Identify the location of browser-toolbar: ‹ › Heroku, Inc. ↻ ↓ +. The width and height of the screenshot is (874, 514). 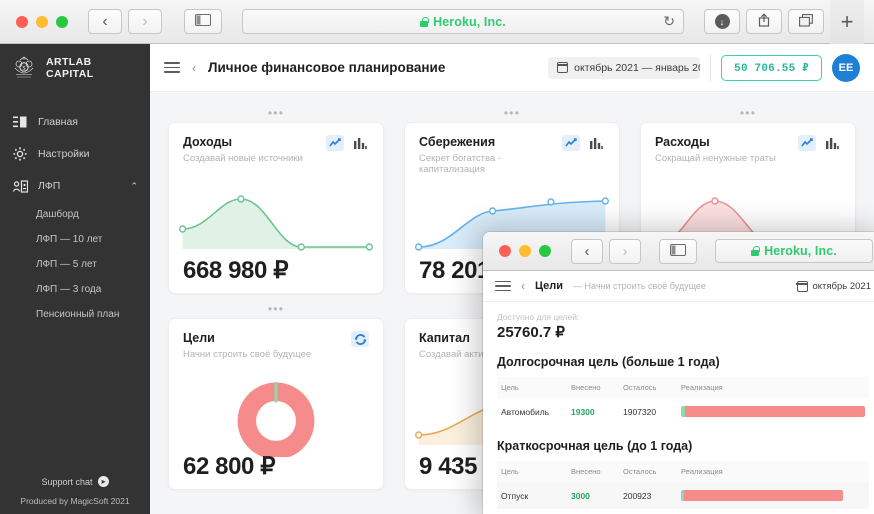
(437, 22).